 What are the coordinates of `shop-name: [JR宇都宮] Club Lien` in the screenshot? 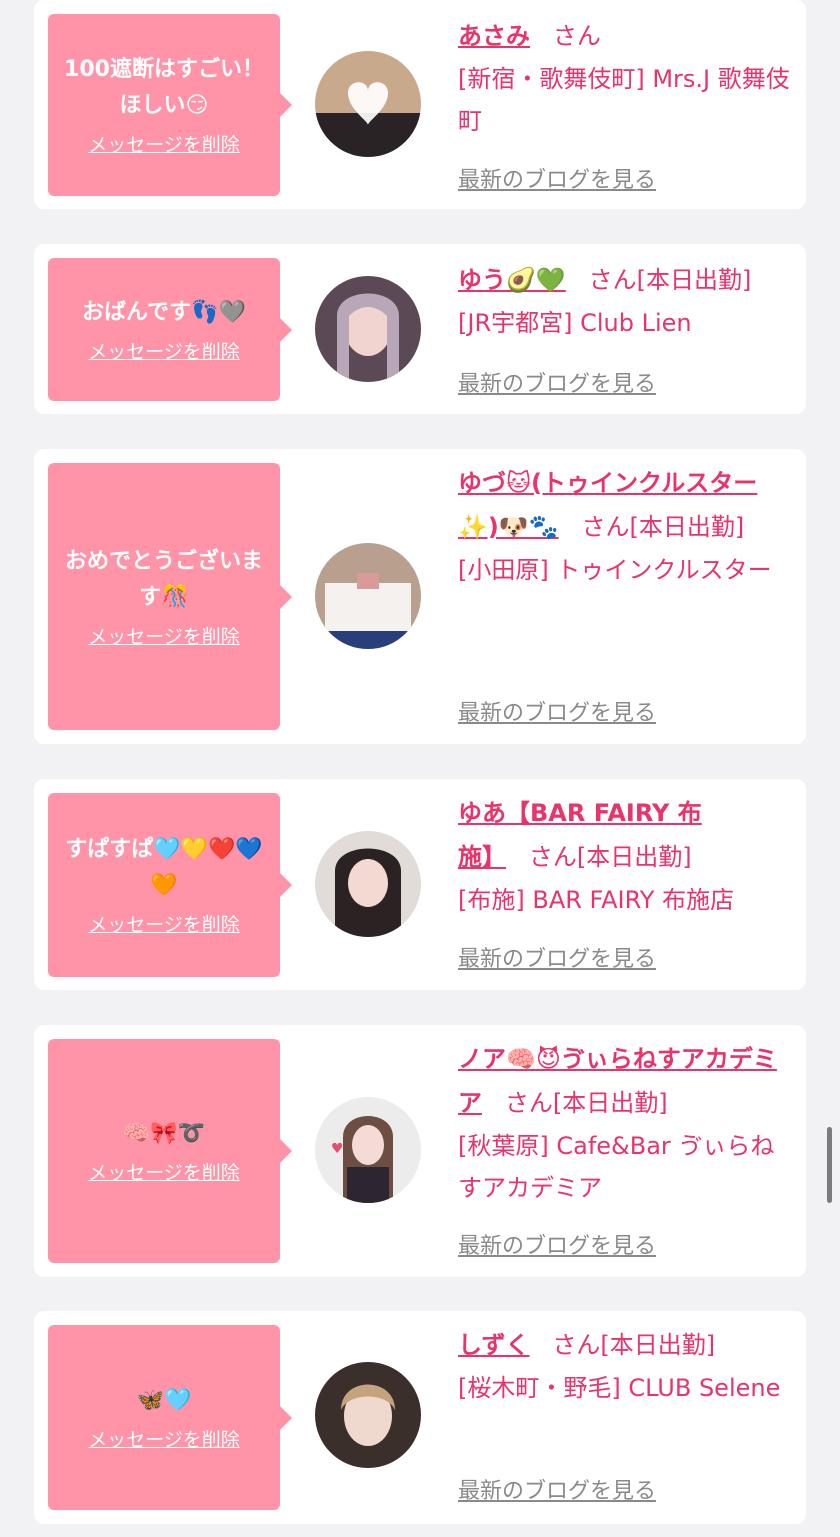 It's located at (575, 323).